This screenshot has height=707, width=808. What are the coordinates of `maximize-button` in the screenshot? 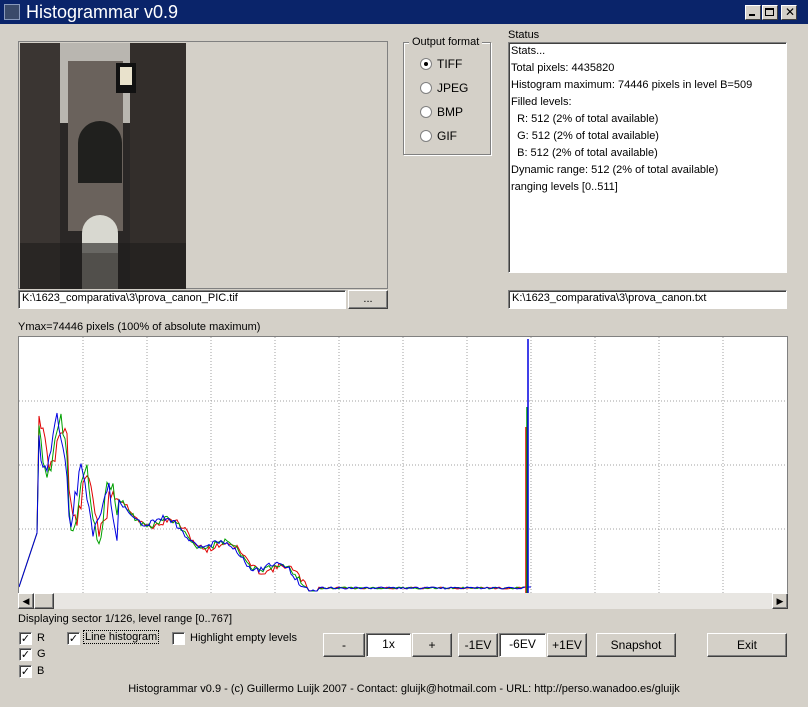 It's located at (770, 12).